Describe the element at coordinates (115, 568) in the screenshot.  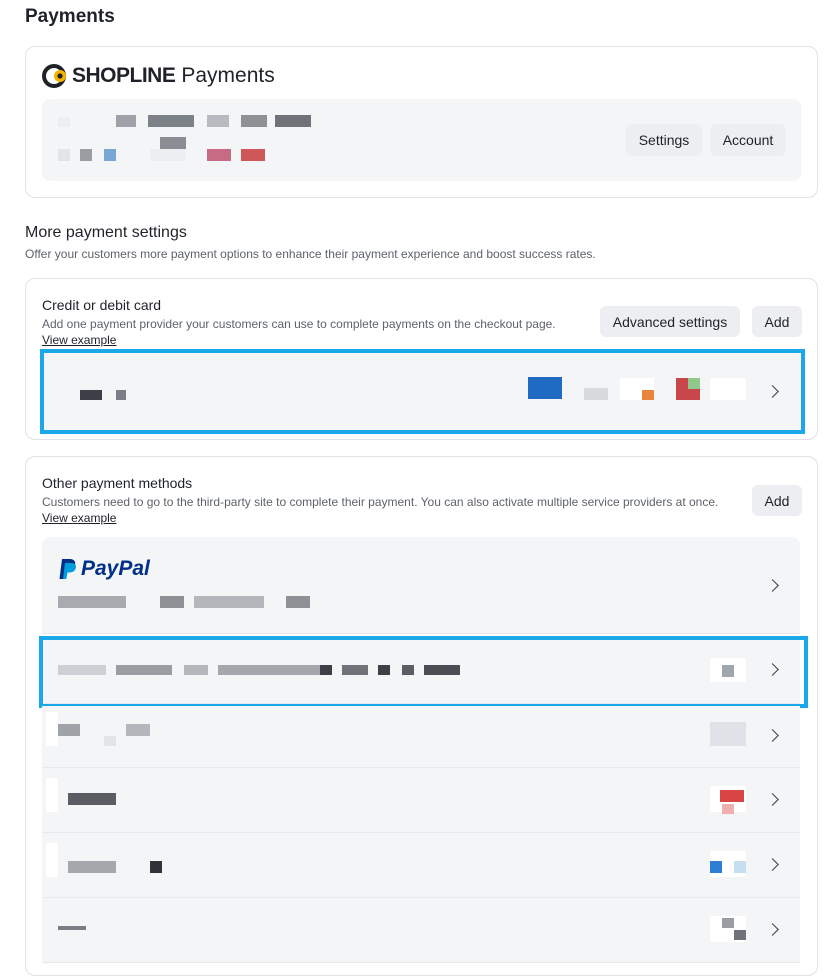
I see `paypal-wordmark: PayPal` at that location.